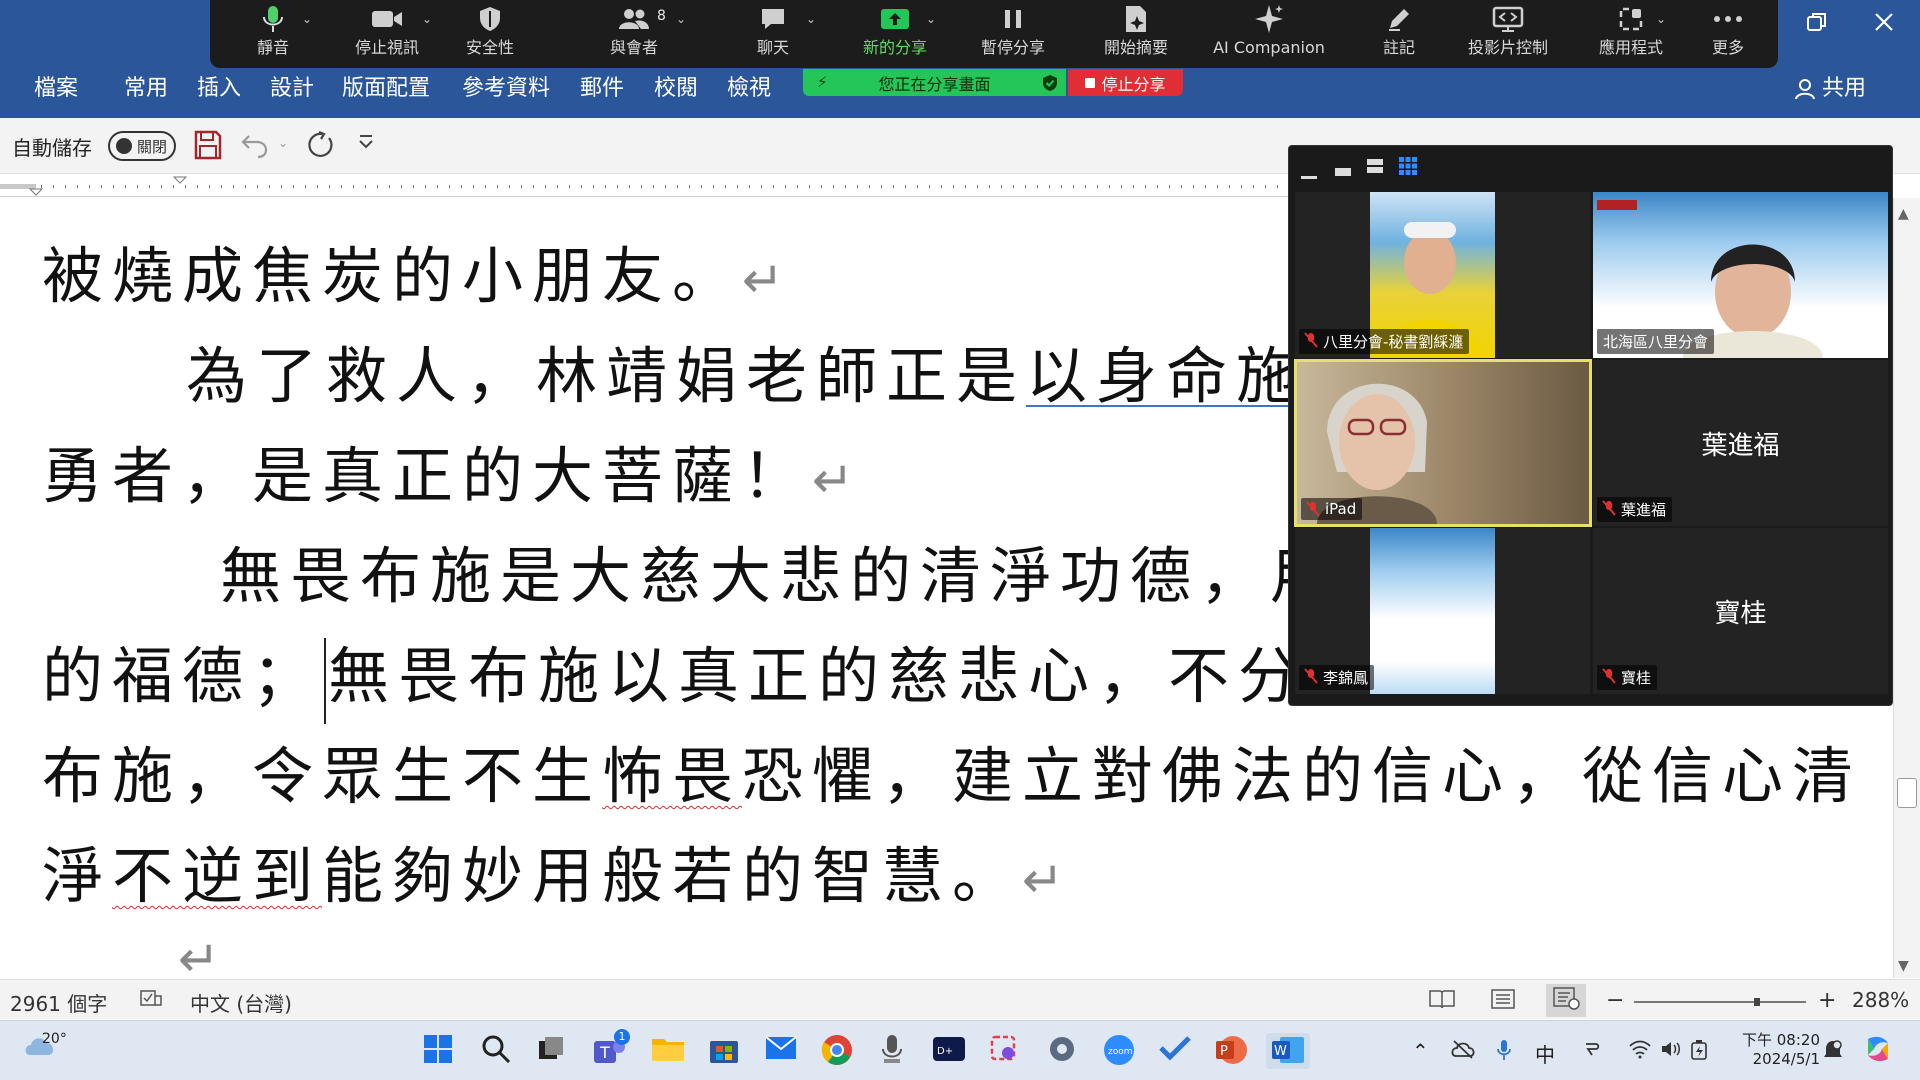  What do you see at coordinates (1833, 1052) in the screenshot?
I see `focus-assist-icon` at bounding box center [1833, 1052].